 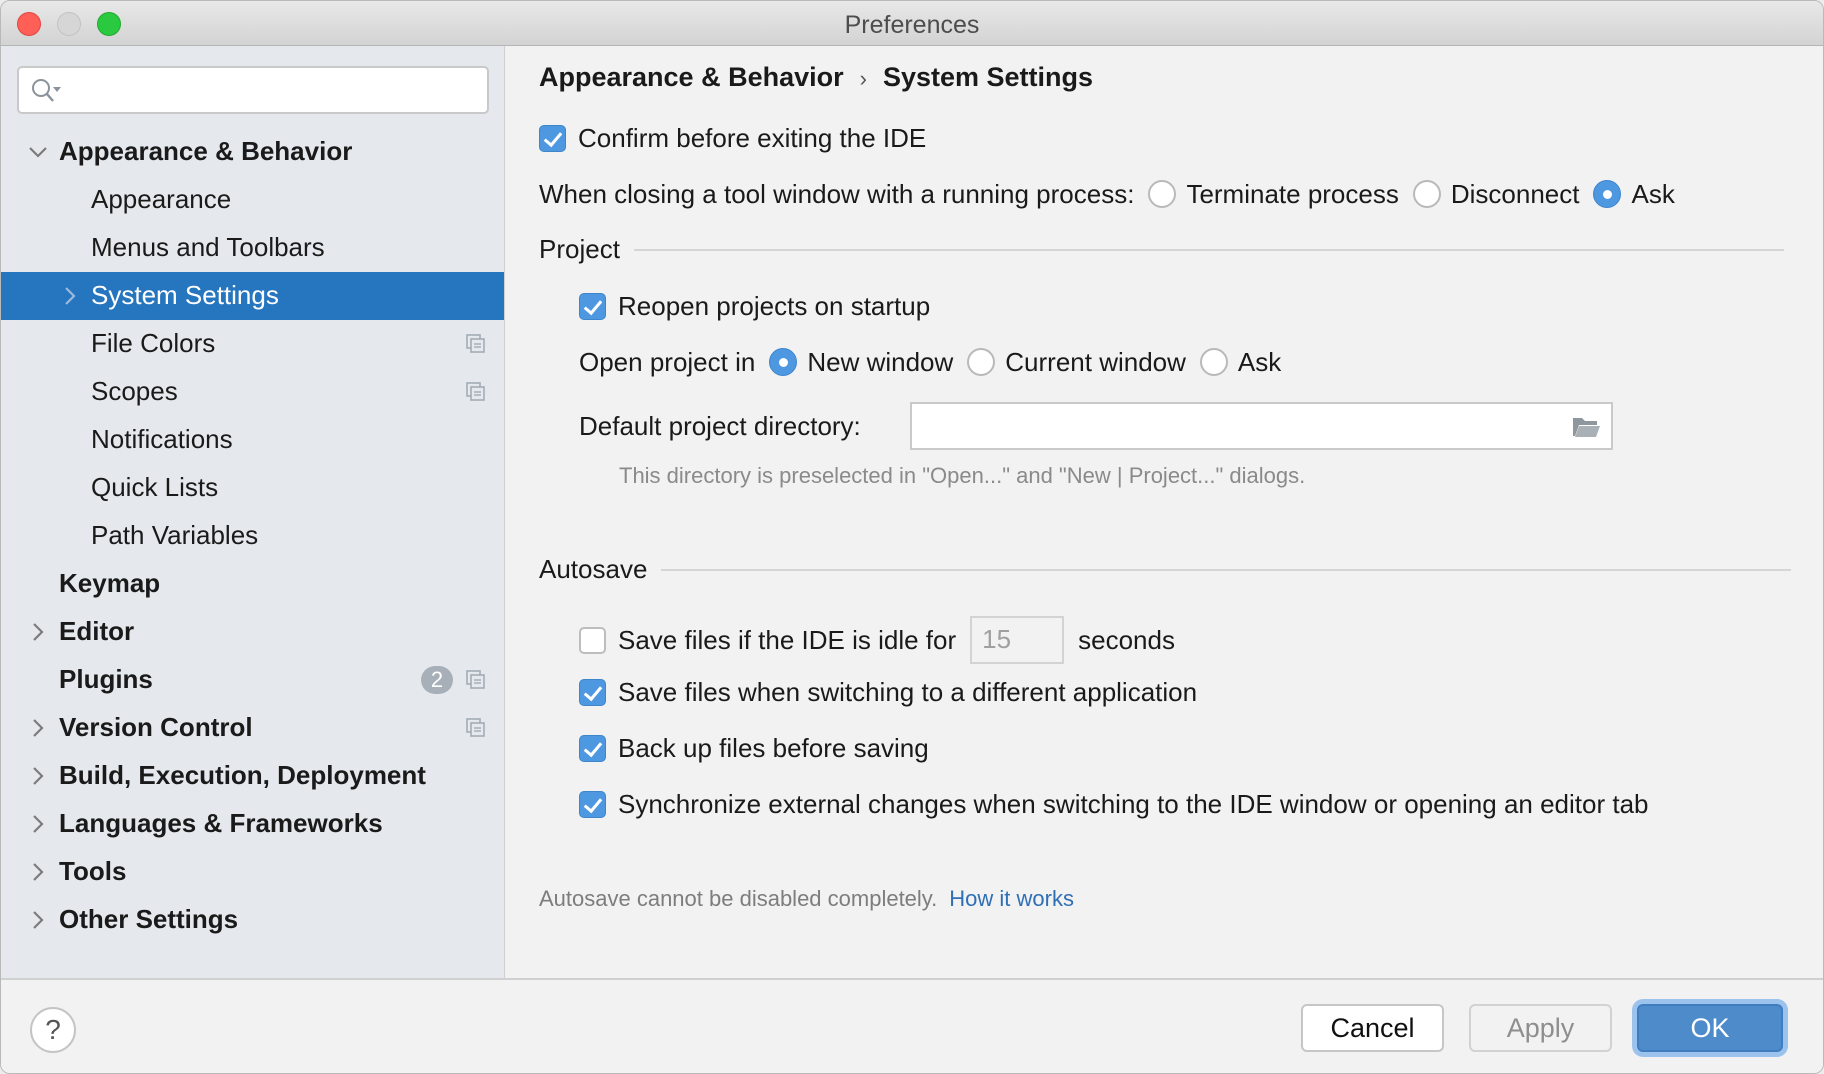 What do you see at coordinates (1213, 362) in the screenshot?
I see `radio-open-ask` at bounding box center [1213, 362].